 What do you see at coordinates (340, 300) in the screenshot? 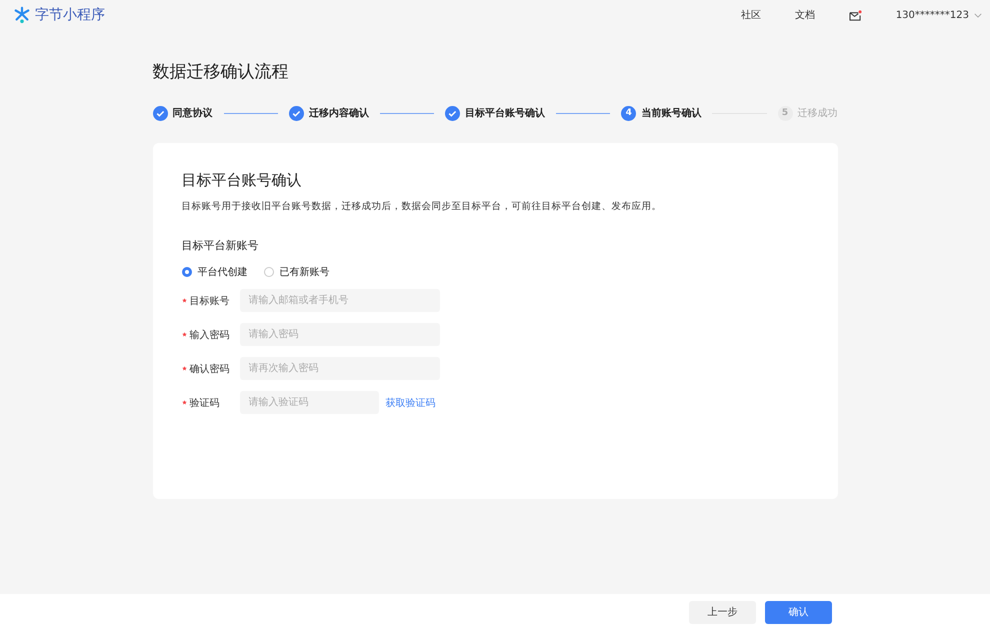
I see `input-field: 请输入邮箱或者手机号` at bounding box center [340, 300].